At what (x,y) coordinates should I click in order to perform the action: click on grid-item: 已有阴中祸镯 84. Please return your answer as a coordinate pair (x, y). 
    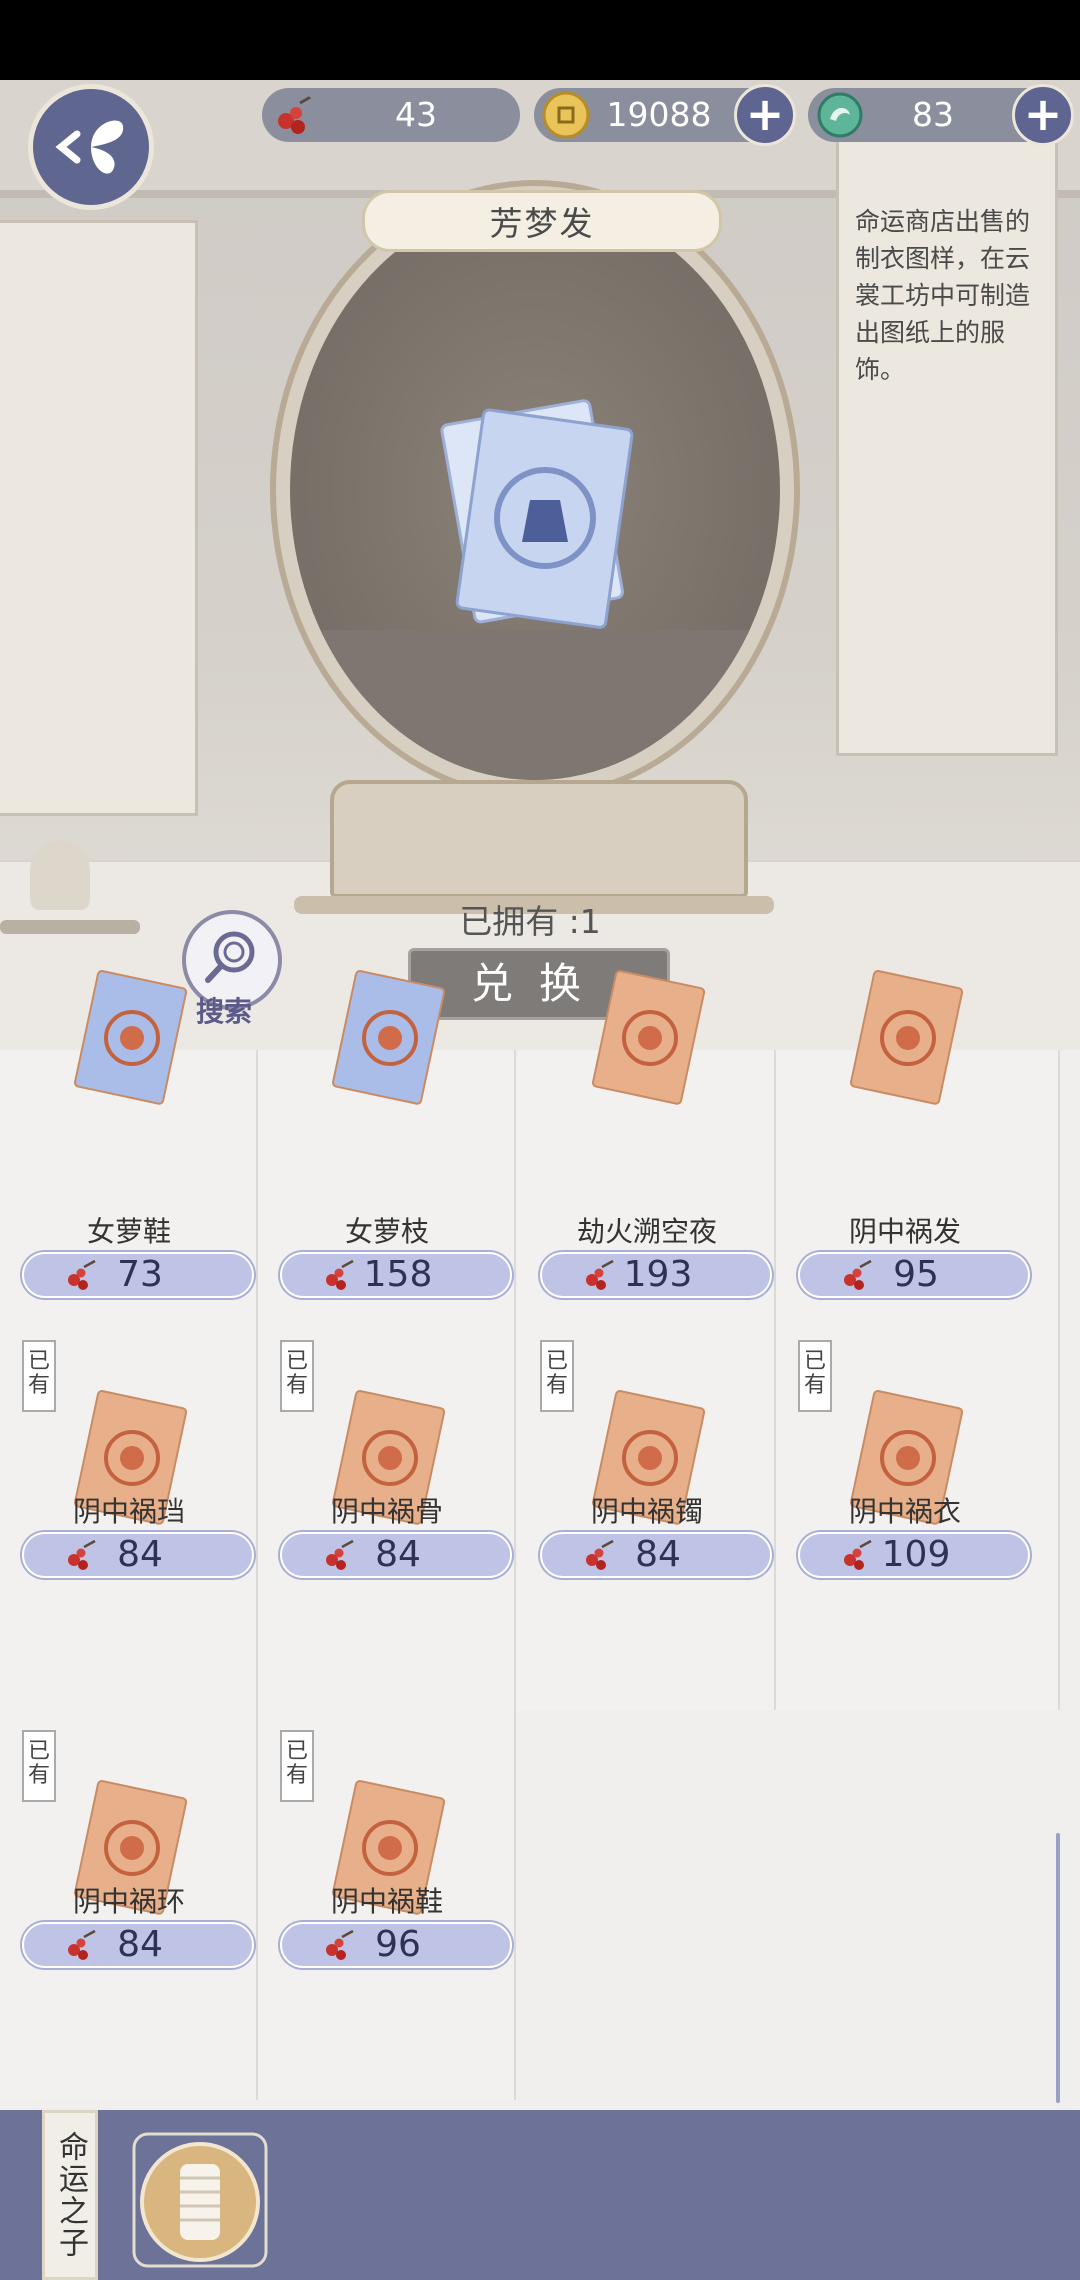
    Looking at the image, I should click on (647, 1515).